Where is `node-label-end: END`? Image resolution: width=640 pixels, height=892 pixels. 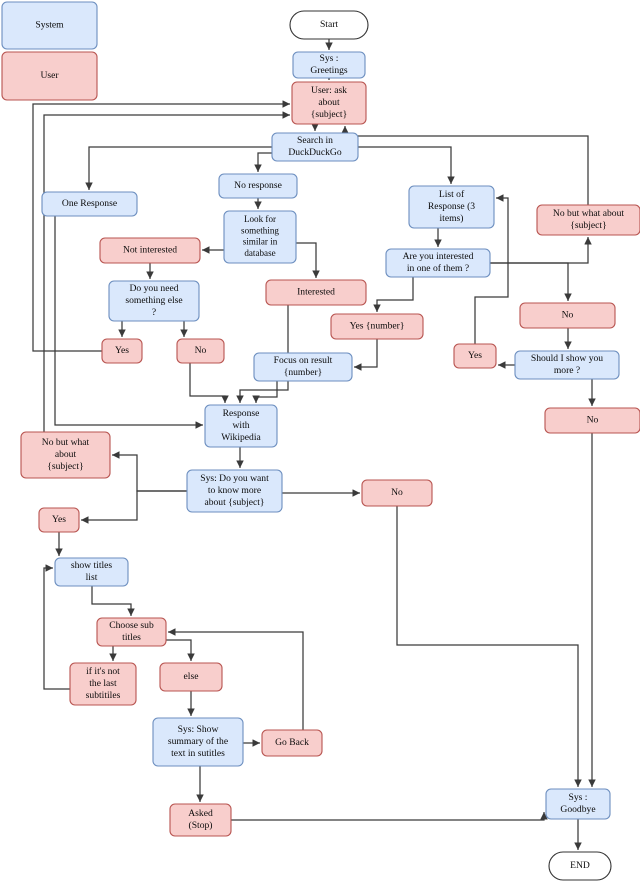
node-label-end: END is located at coordinates (580, 865).